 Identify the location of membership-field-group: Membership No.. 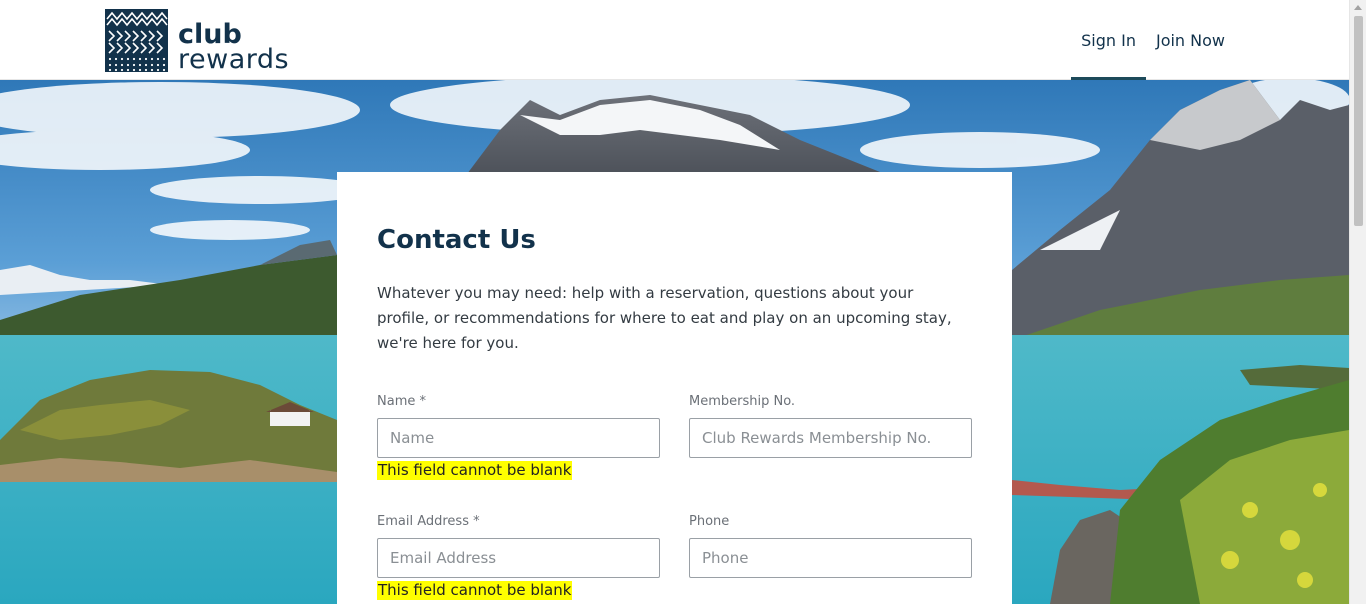
(830, 426).